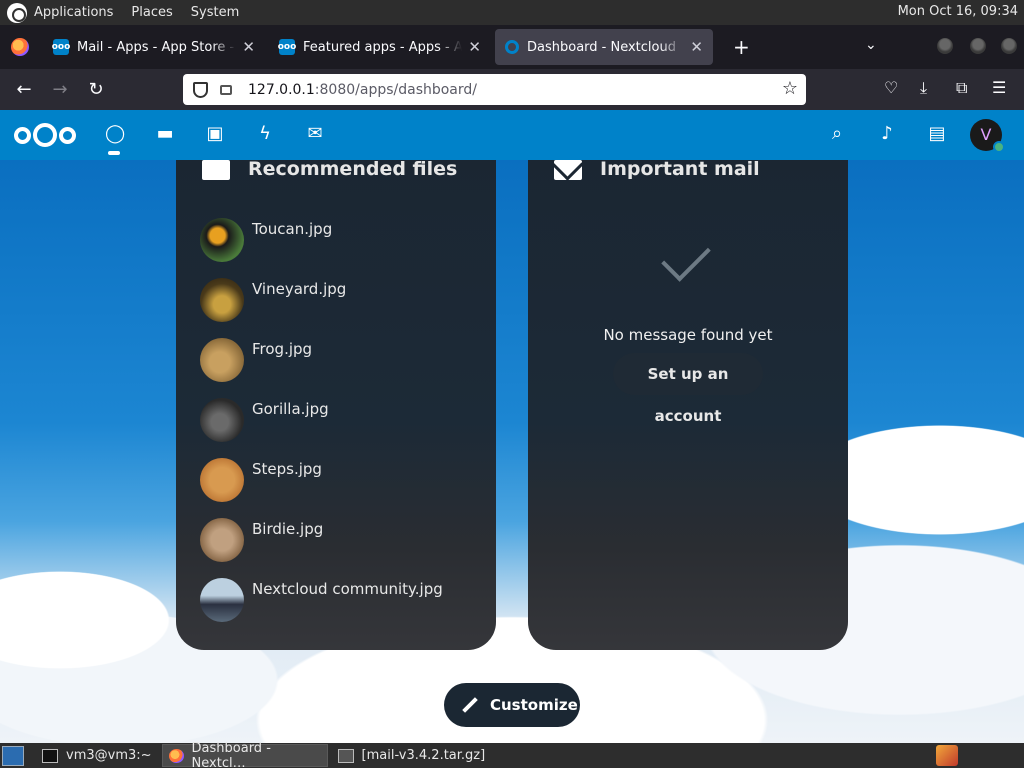 This screenshot has height=768, width=1024. I want to click on tab-mail-app-store: ooo Mail - Apps - App Store - Ne ✕, so click(154, 47).